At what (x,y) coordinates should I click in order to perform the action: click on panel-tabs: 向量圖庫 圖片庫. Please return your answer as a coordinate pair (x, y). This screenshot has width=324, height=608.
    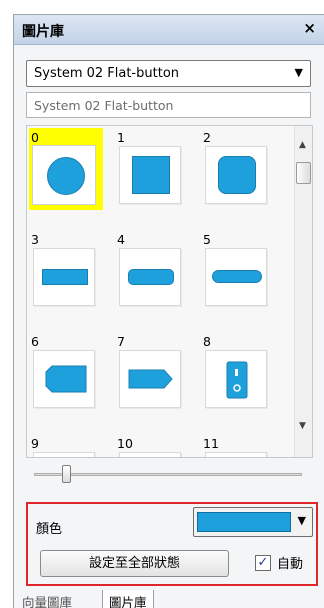
    Looking at the image, I should click on (169, 599).